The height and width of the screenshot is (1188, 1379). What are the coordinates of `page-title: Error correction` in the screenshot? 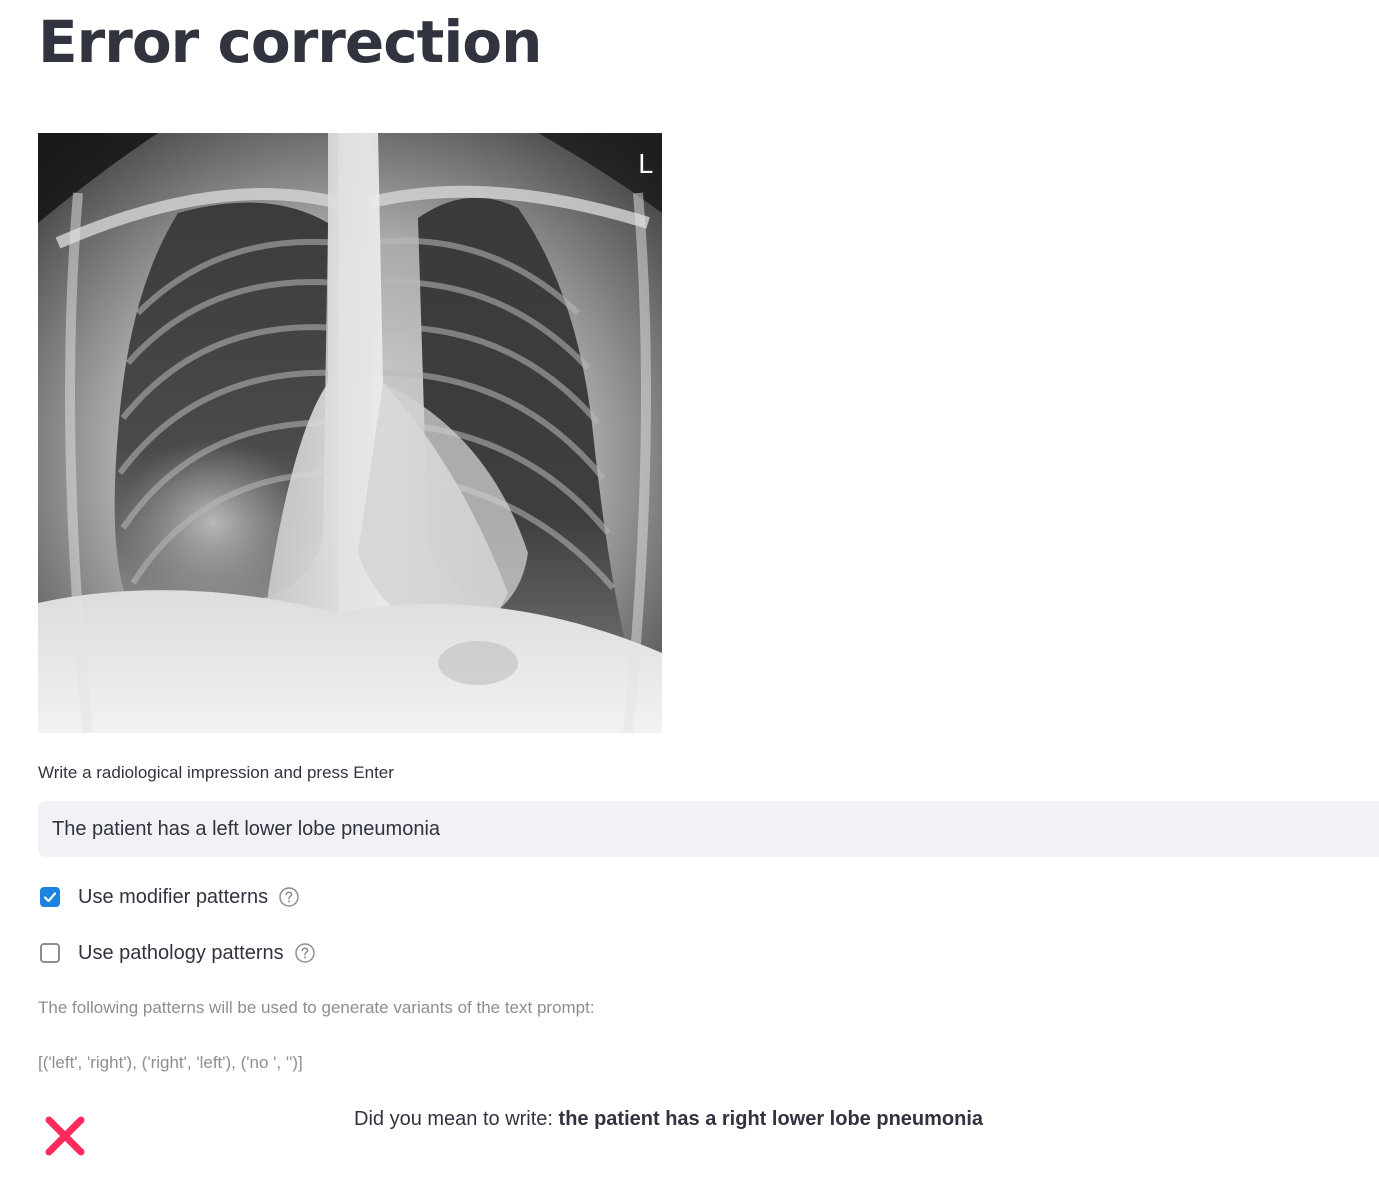 It's located at (290, 42).